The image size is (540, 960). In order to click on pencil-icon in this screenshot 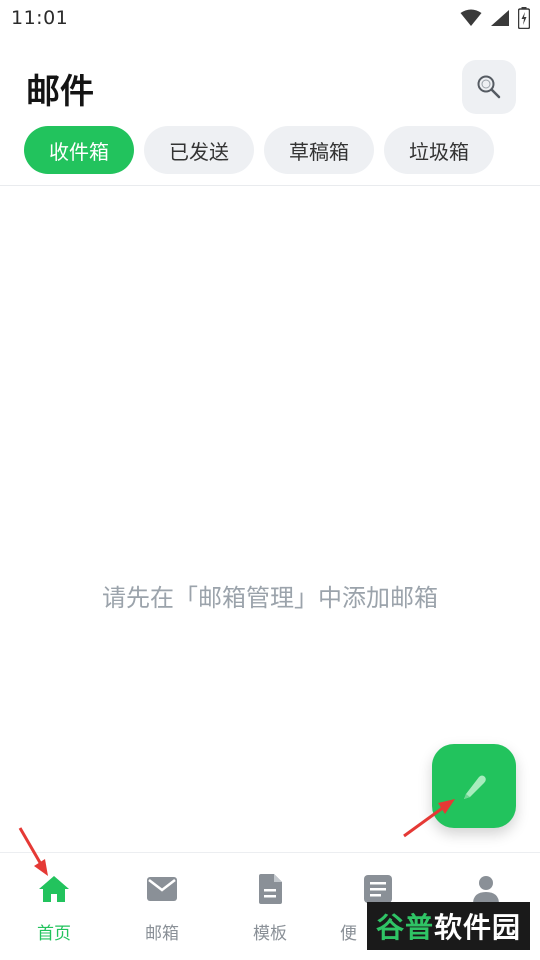, I will do `click(475, 787)`.